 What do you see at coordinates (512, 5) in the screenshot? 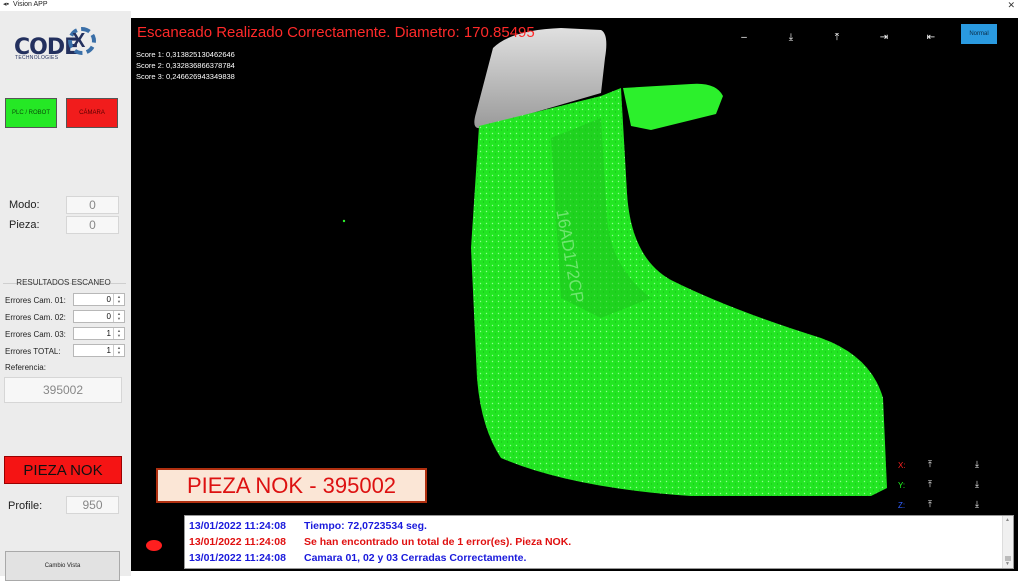
I see `title-bar: ◂▪ Vision APP ✕` at bounding box center [512, 5].